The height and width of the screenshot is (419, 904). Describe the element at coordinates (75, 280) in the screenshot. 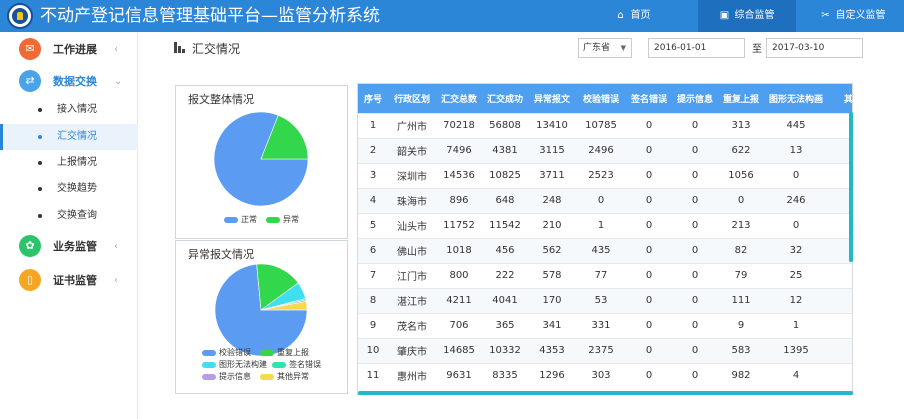

I see `sidebar-group-label: 证书监管` at that location.